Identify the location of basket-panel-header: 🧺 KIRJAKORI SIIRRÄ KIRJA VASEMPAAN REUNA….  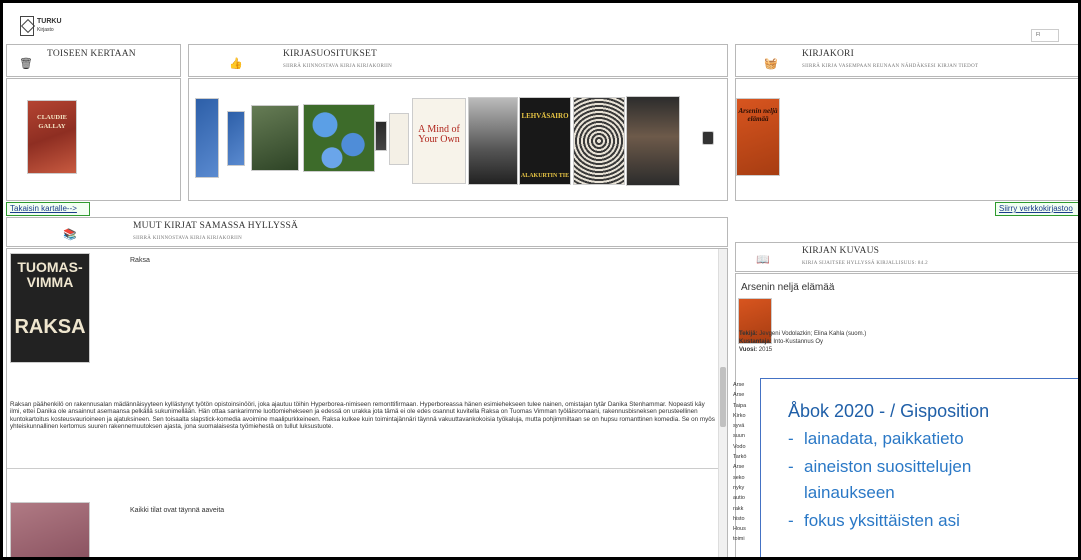
(908, 60).